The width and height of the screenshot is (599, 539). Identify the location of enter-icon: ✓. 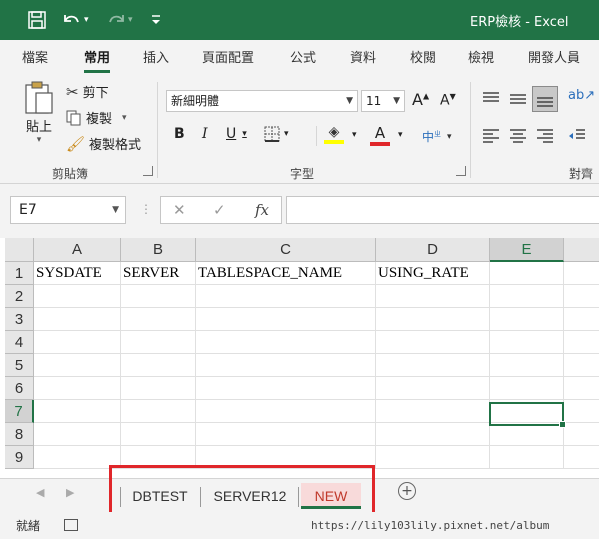
(219, 210).